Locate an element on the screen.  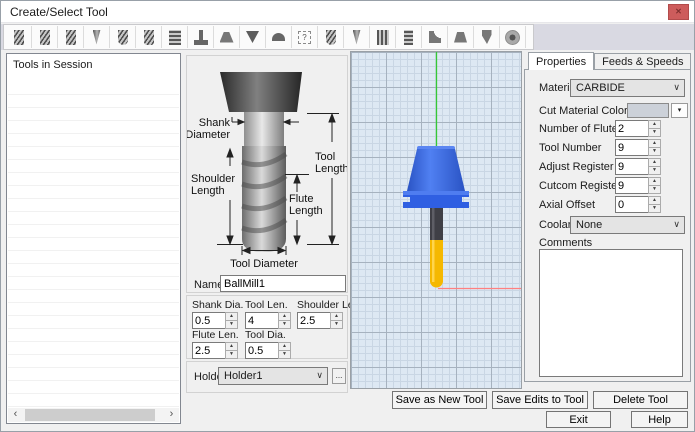
cut-material-color-swatch is located at coordinates (648, 110).